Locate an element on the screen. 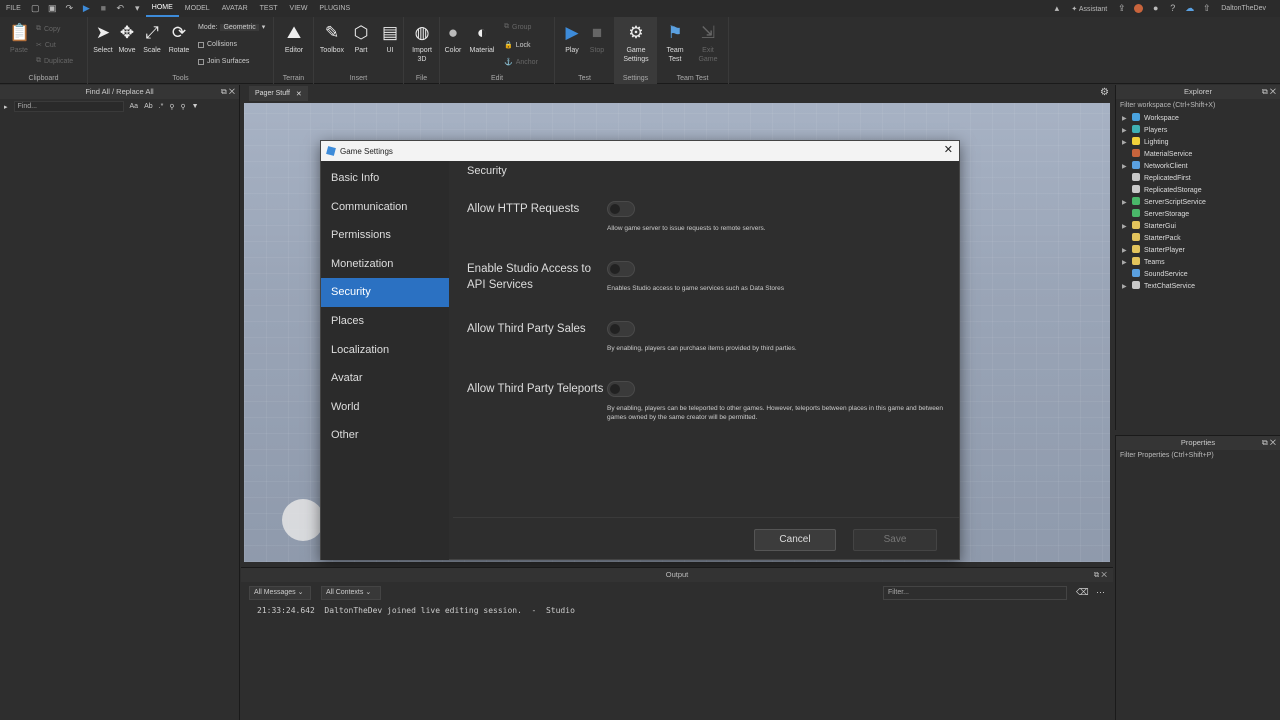  collisions-toggle: Collisions is located at coordinates (217, 44).